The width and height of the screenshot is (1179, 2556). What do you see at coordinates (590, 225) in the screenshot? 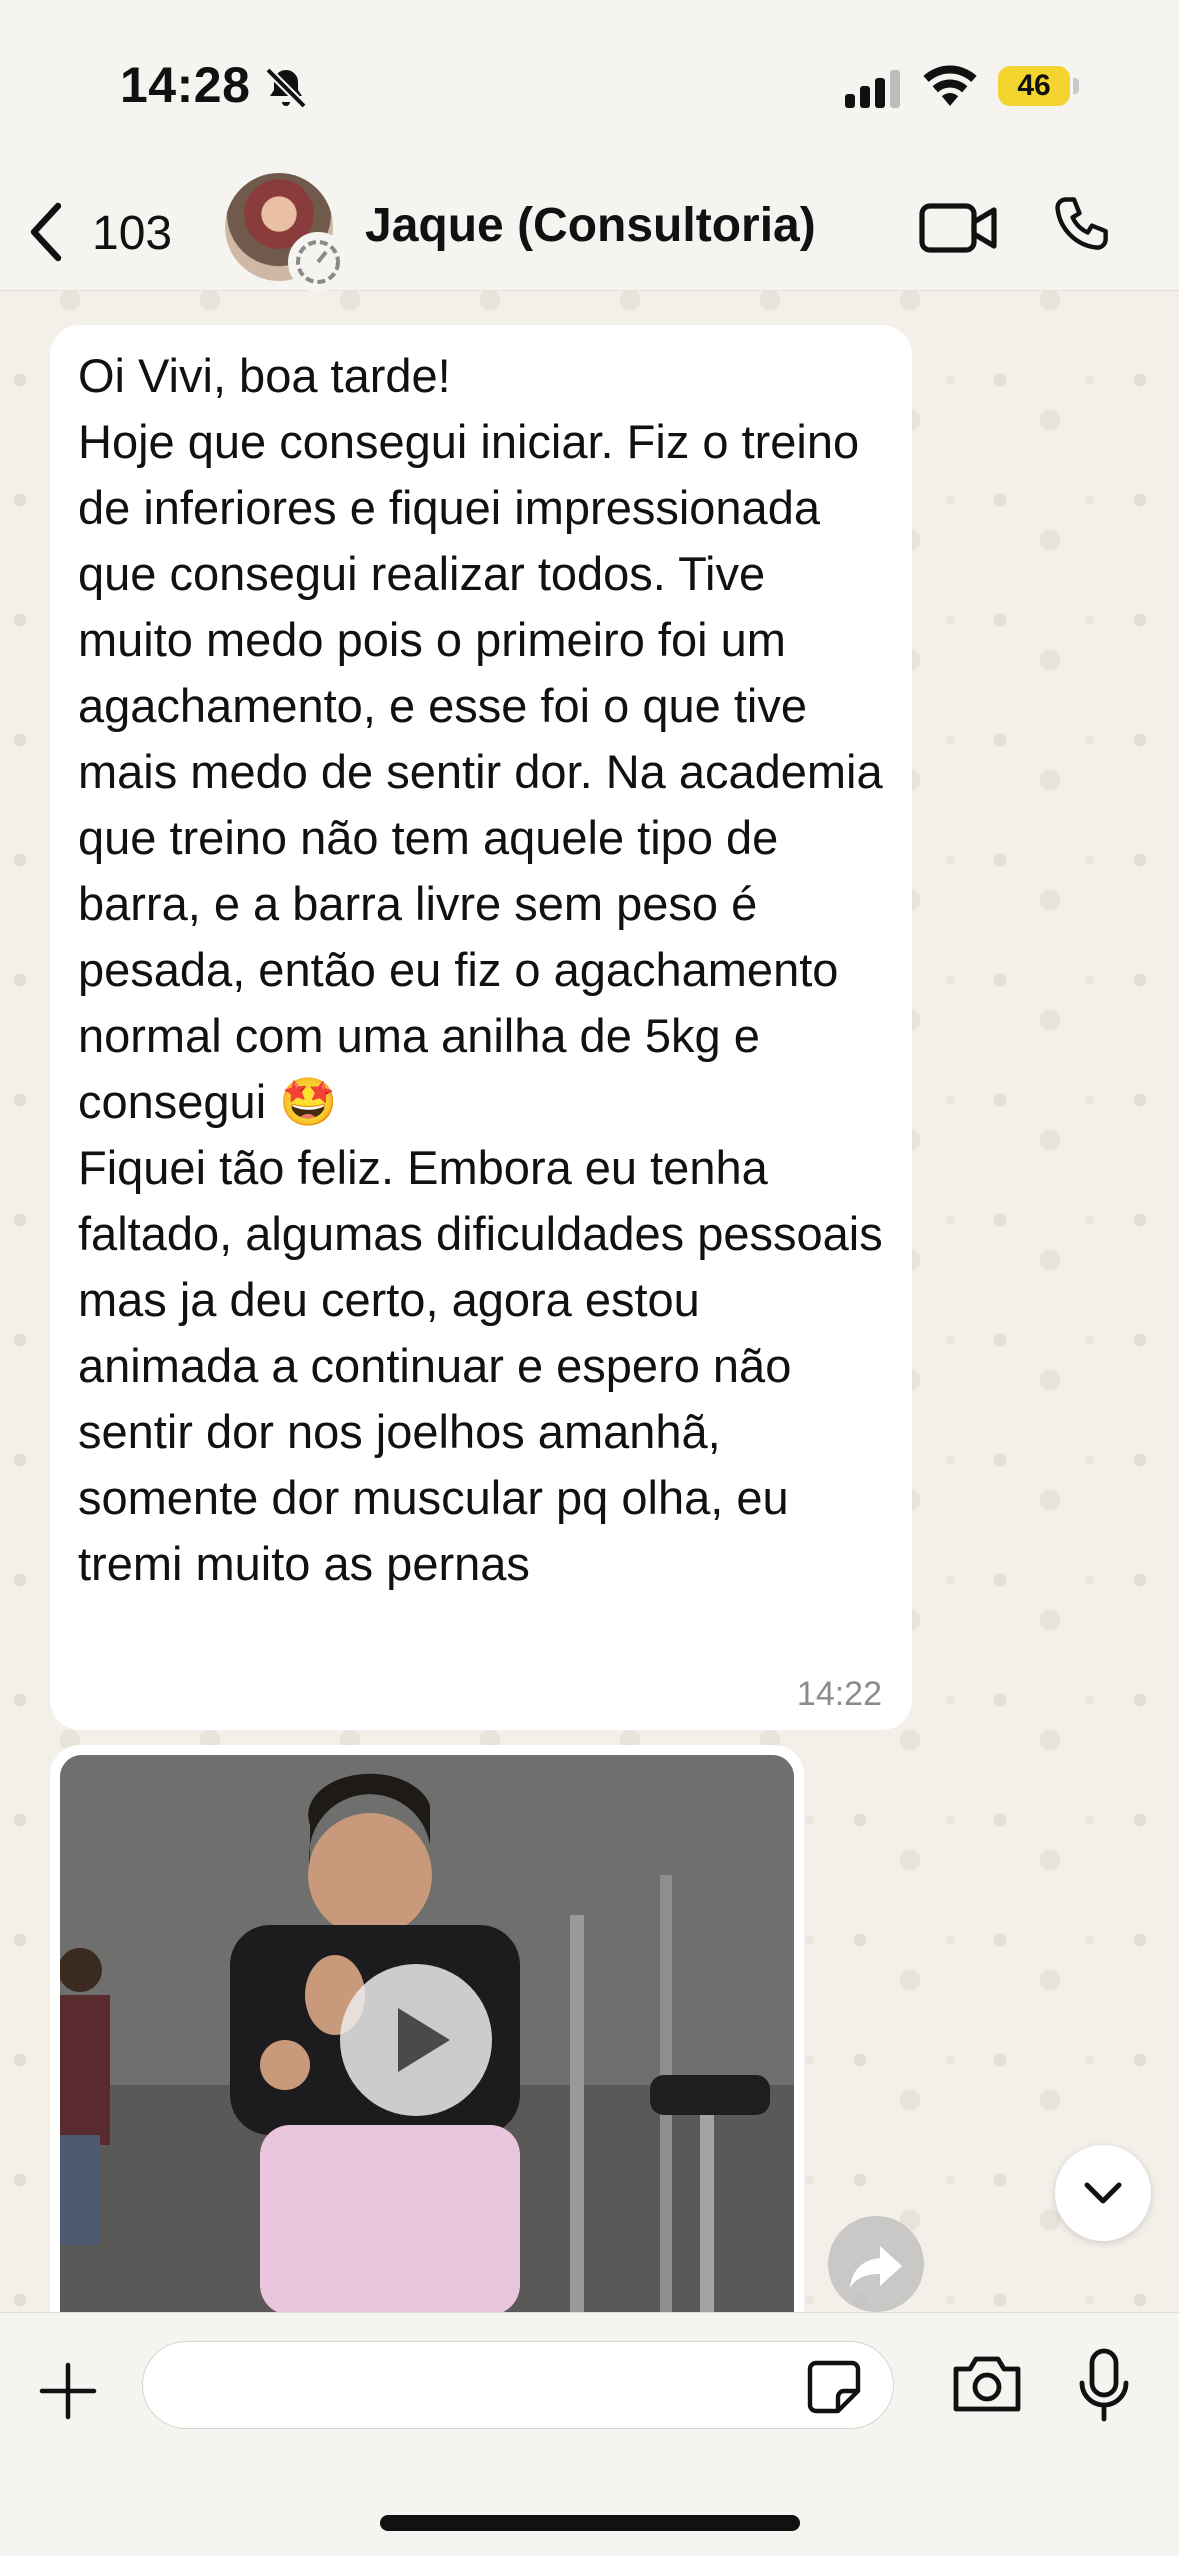
I see `contact-name: Jaque (Consultoria)` at bounding box center [590, 225].